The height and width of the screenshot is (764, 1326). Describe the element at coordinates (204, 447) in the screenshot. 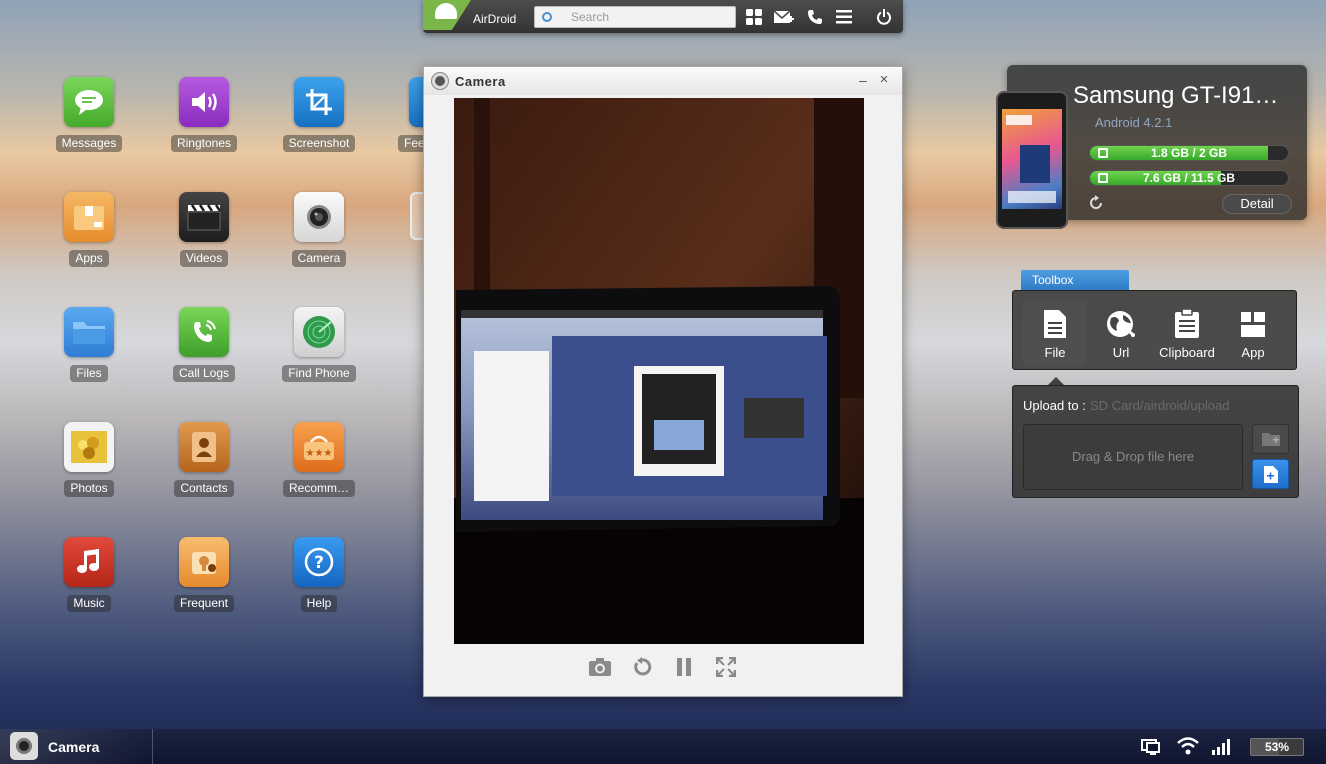

I see `contacts-icon` at that location.